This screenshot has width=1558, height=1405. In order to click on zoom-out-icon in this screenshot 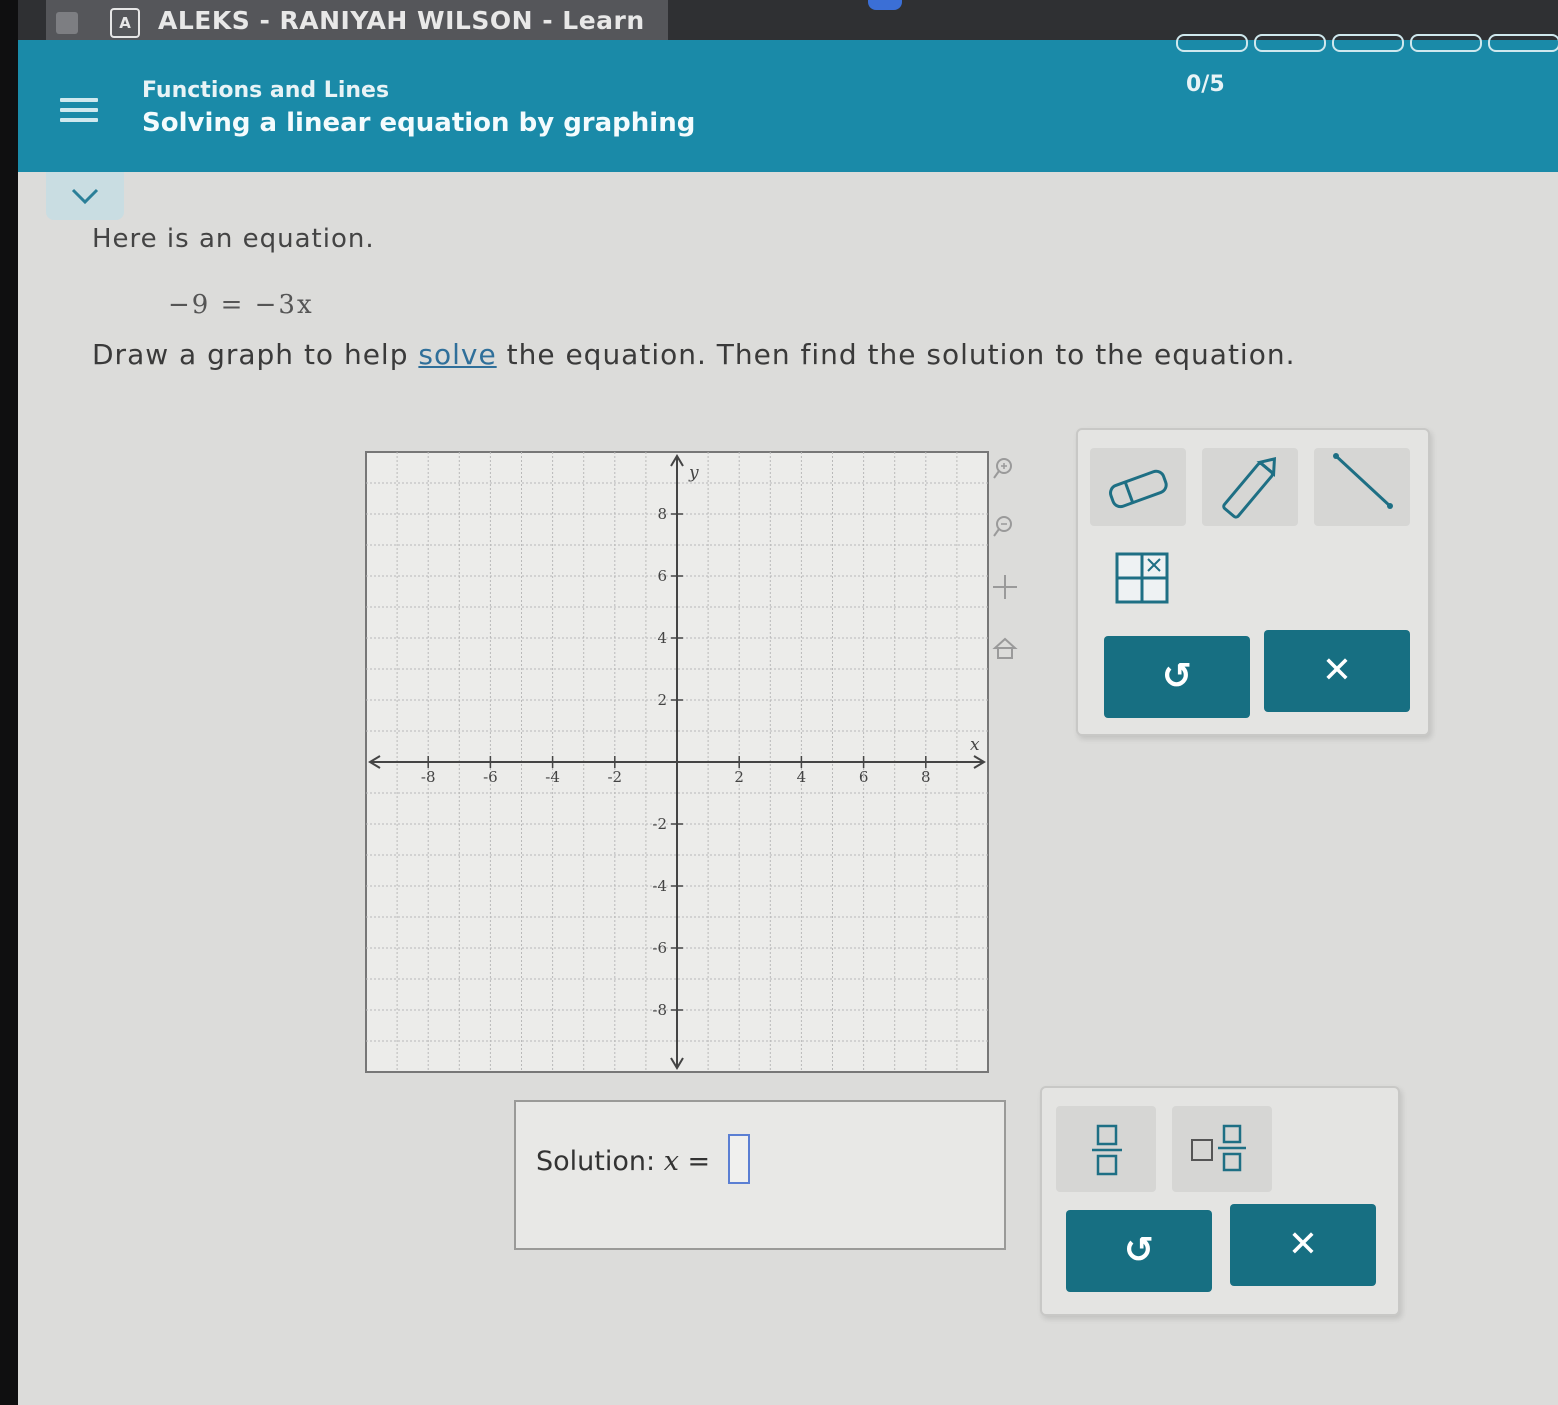, I will do `click(1005, 527)`.